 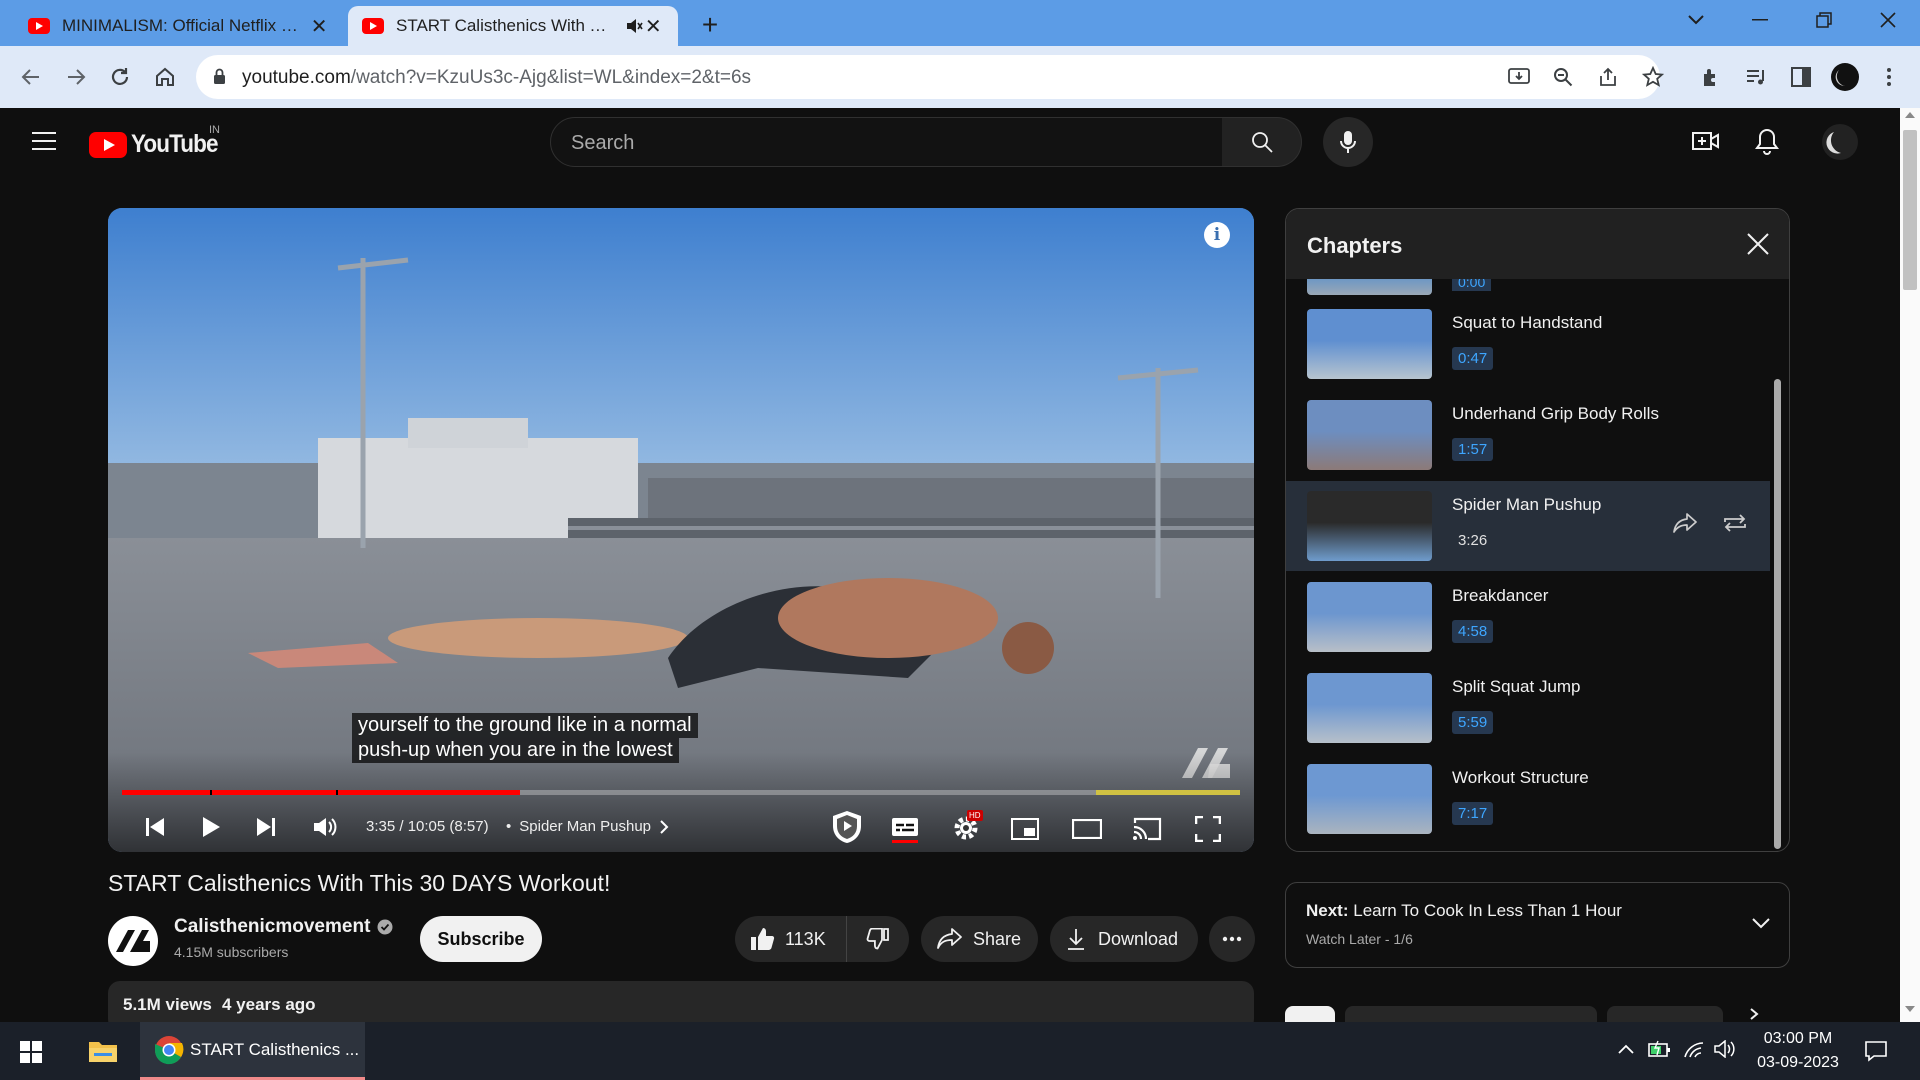 What do you see at coordinates (1767, 141) in the screenshot?
I see `notifications-bell-icon` at bounding box center [1767, 141].